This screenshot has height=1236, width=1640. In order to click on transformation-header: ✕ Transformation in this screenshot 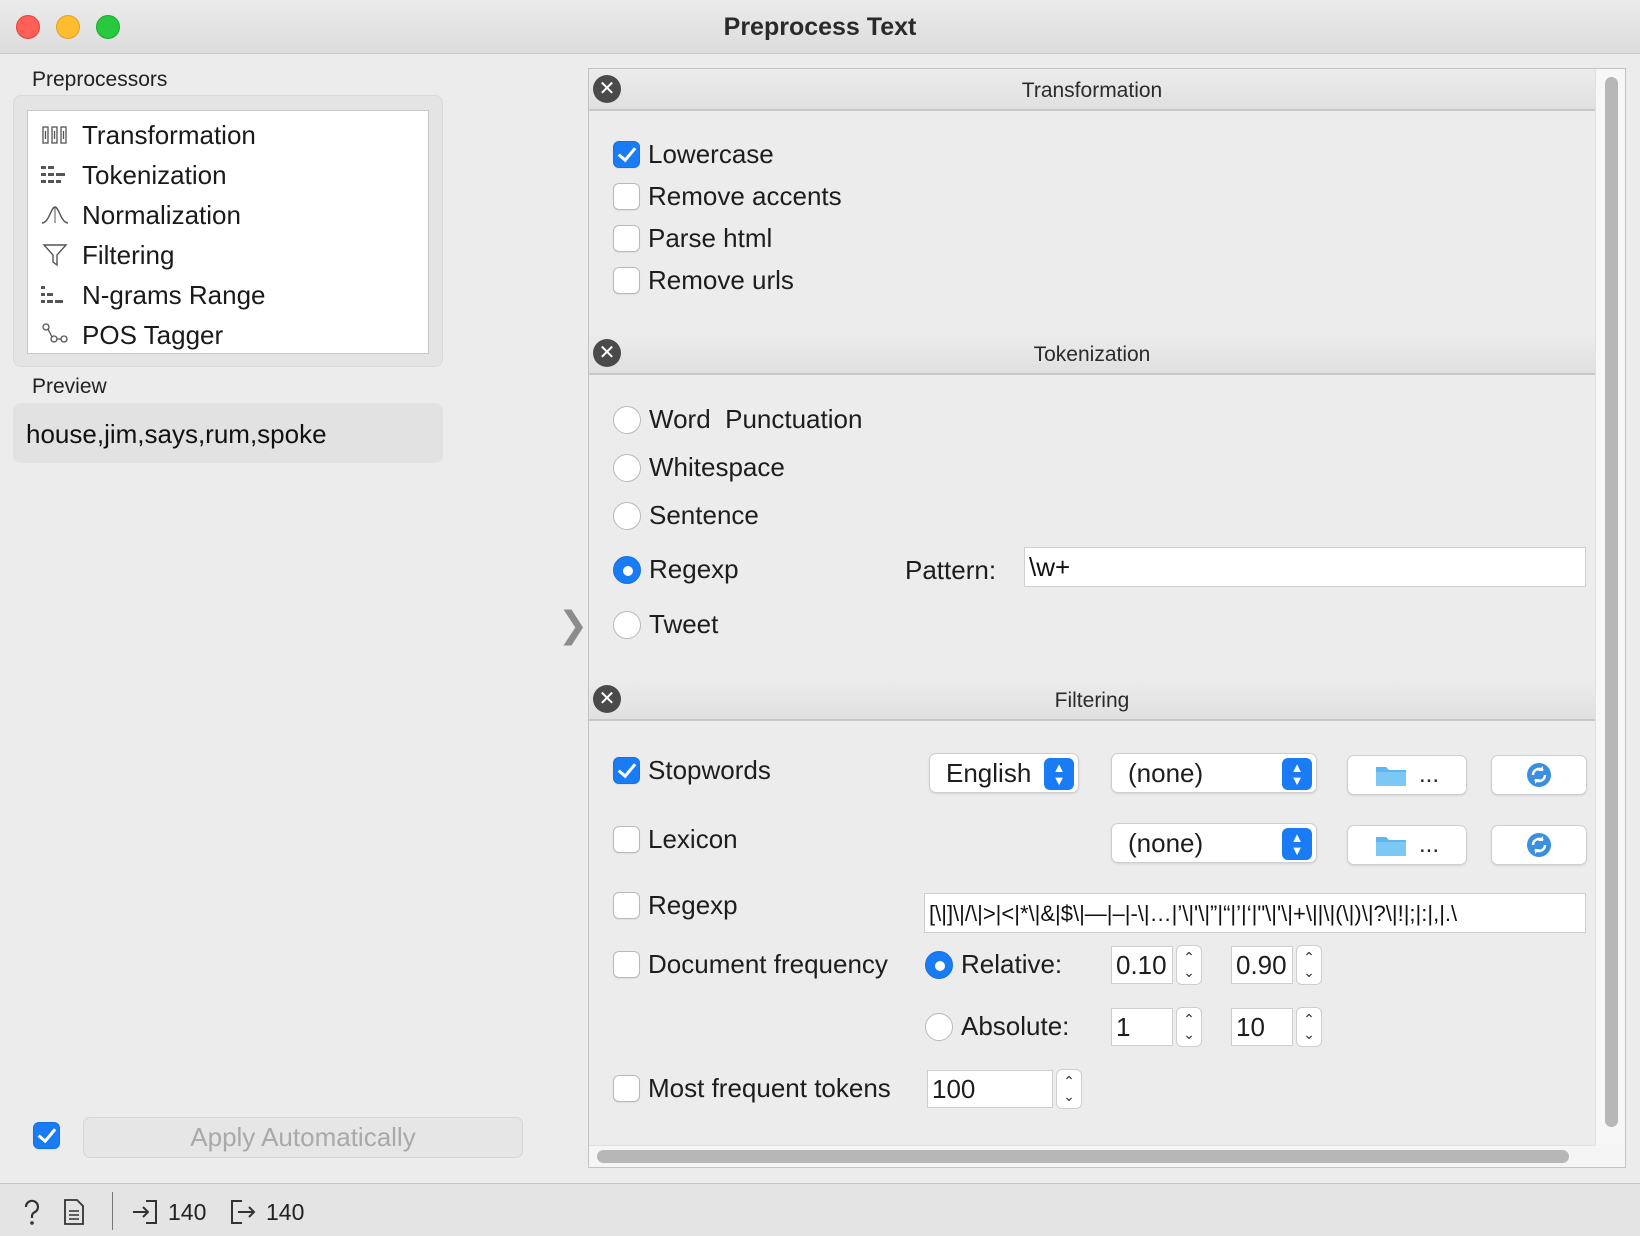, I will do `click(1092, 90)`.